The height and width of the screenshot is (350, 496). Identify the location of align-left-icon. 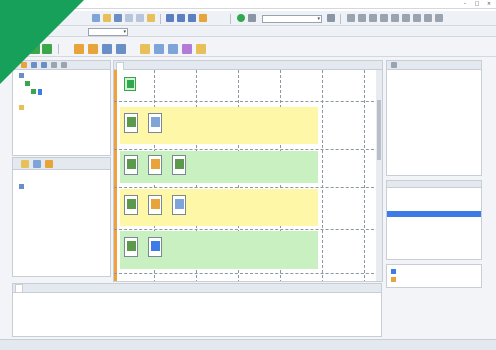
(351, 18).